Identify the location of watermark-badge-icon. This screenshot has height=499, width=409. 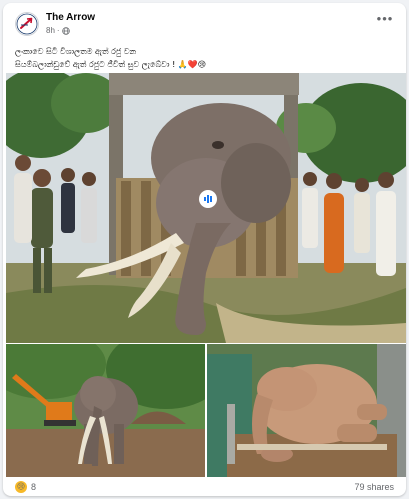
(208, 199).